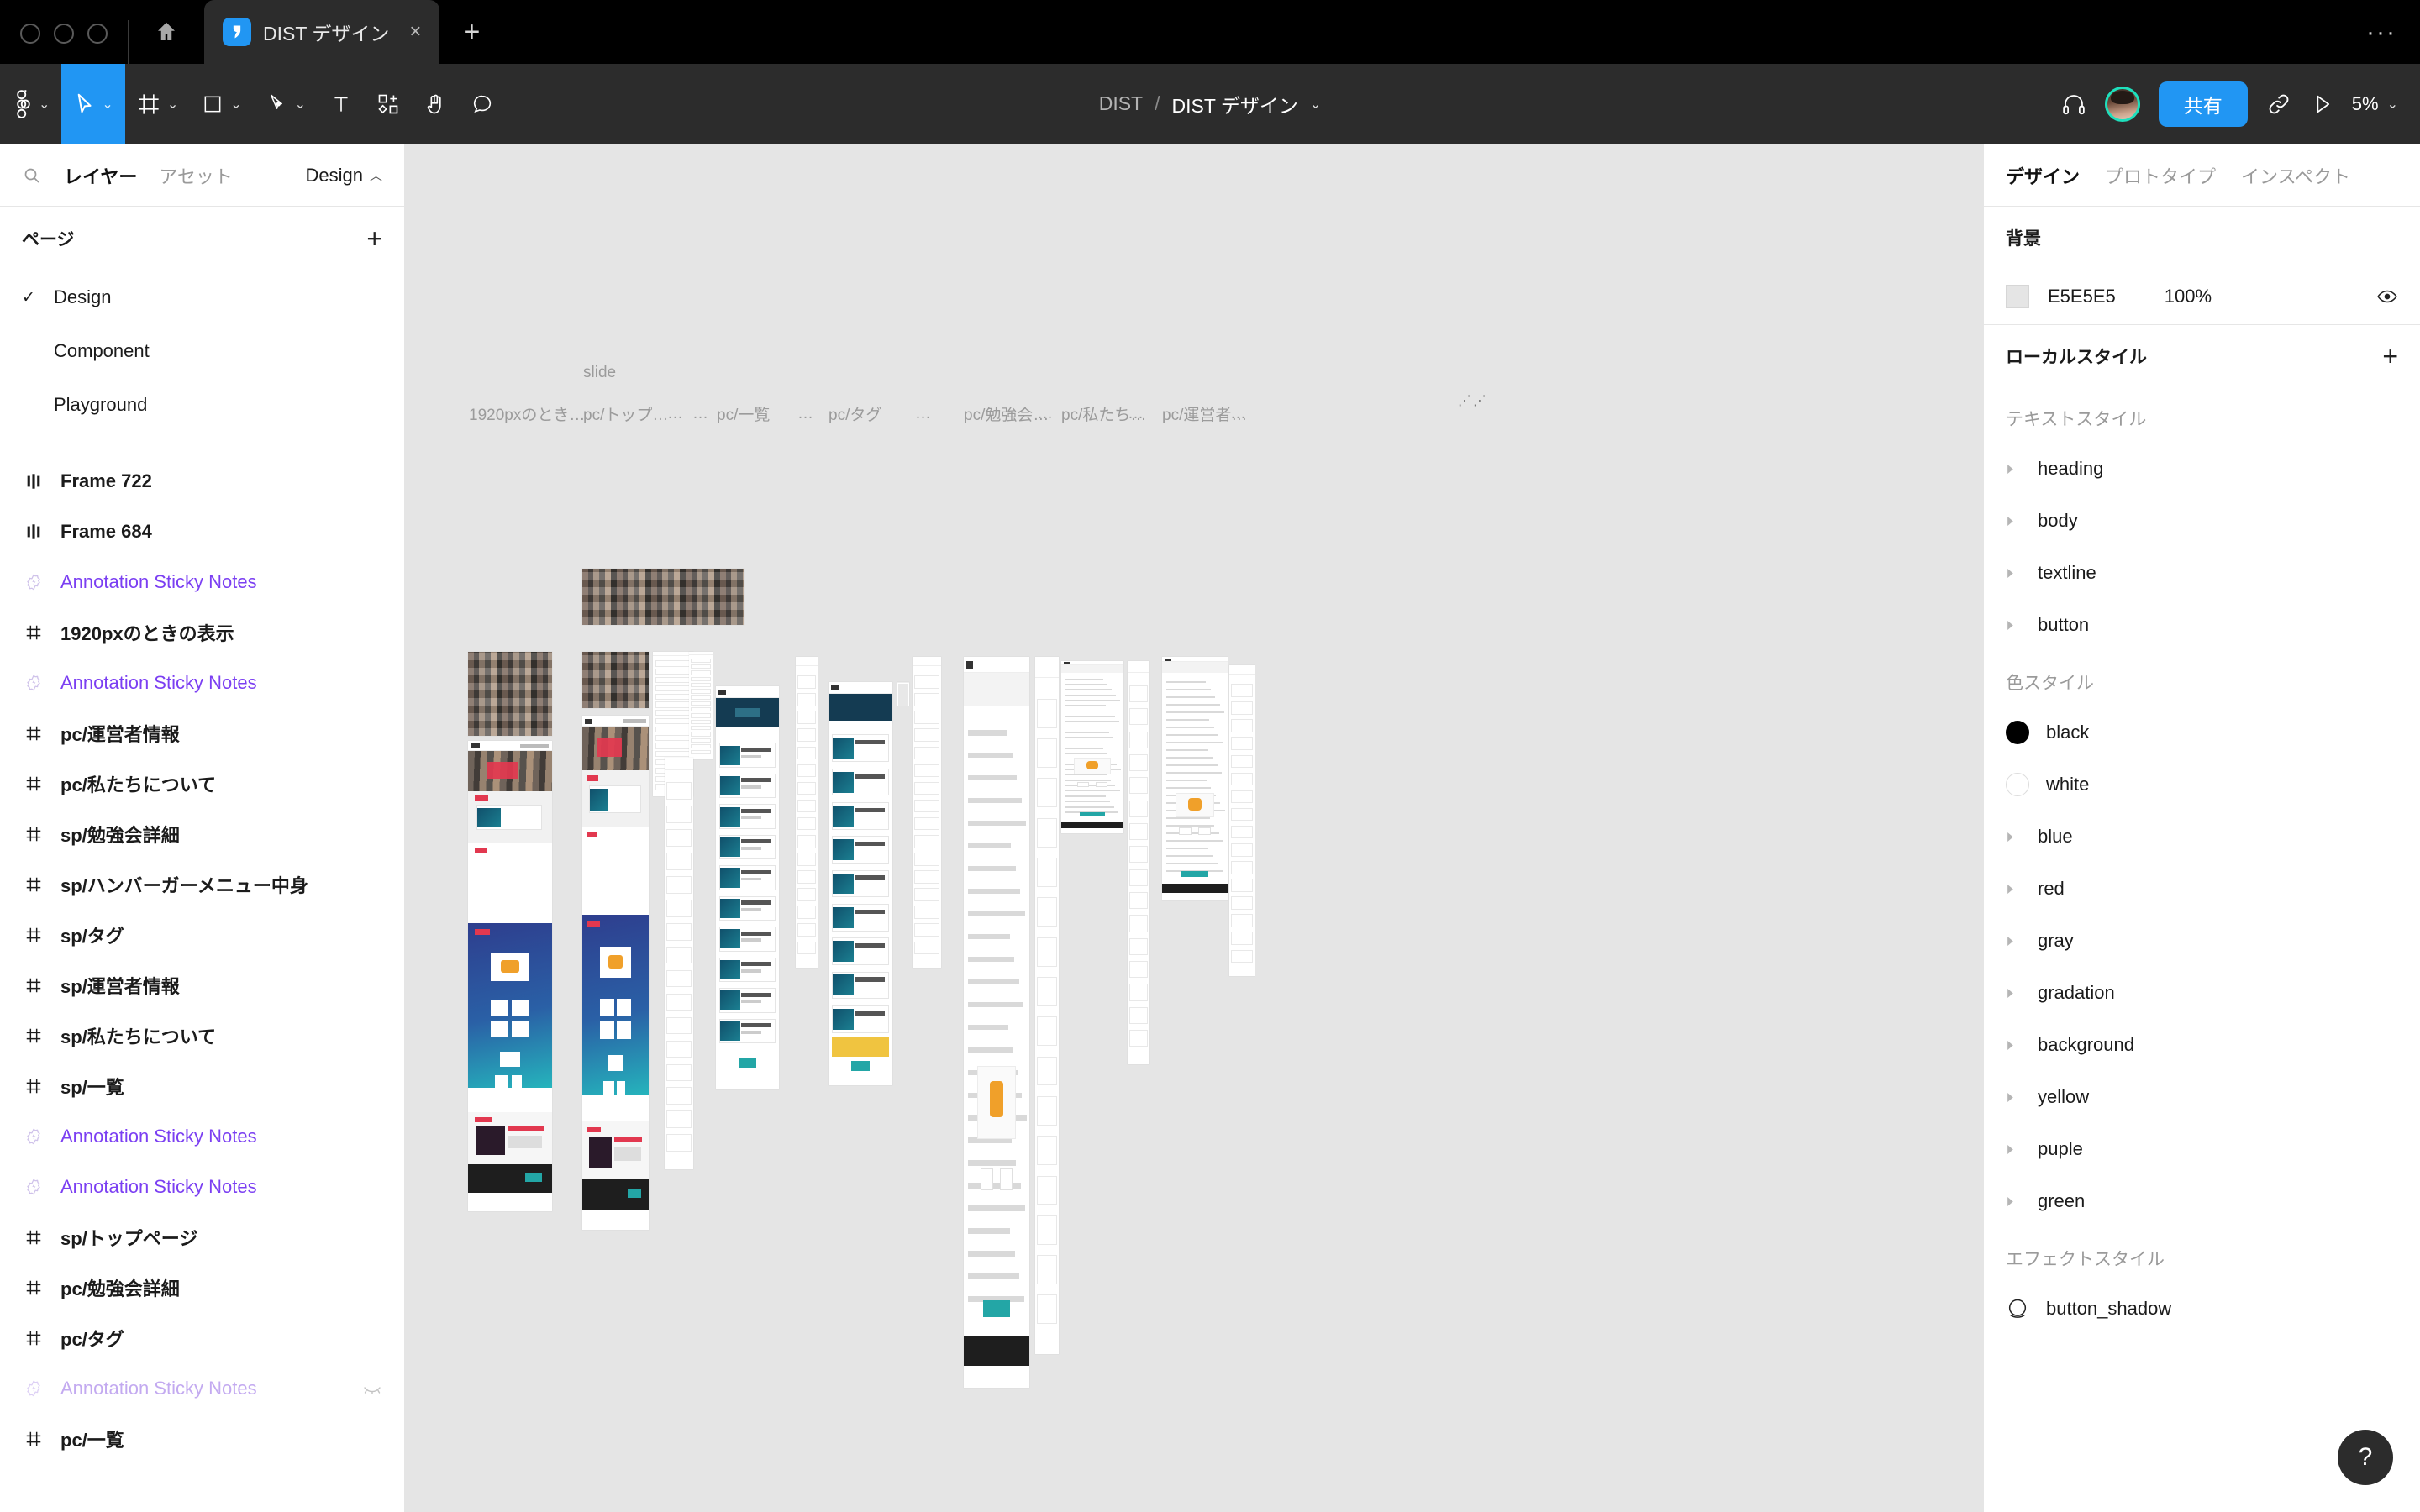 The height and width of the screenshot is (1512, 2420). Describe the element at coordinates (1316, 104) in the screenshot. I see `chevron-down-icon: ⌄` at that location.